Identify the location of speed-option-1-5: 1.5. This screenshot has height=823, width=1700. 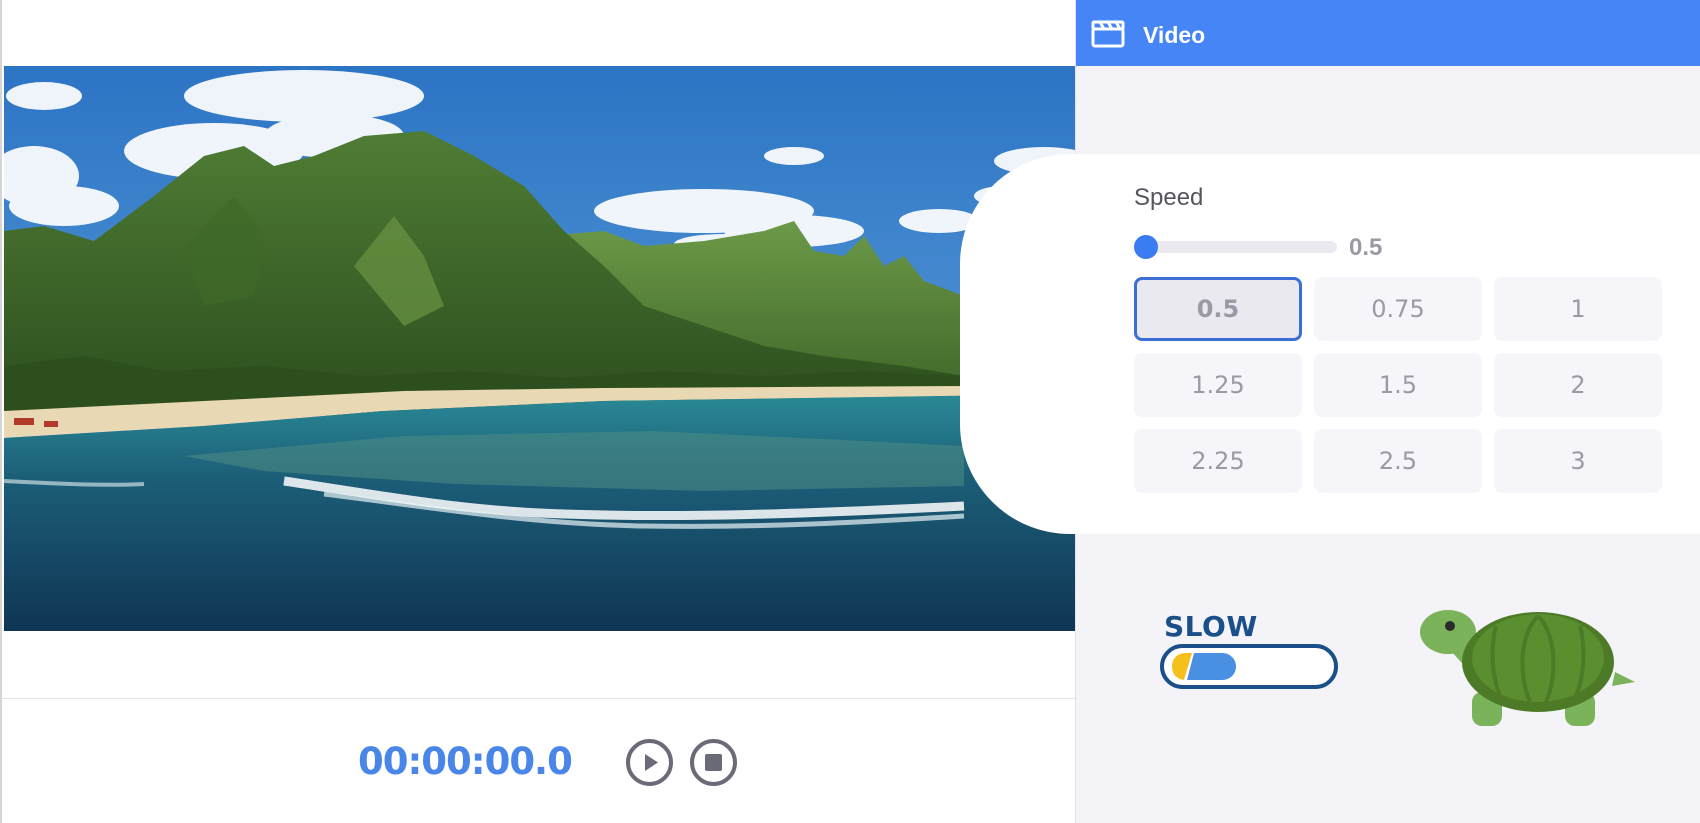
(1398, 385).